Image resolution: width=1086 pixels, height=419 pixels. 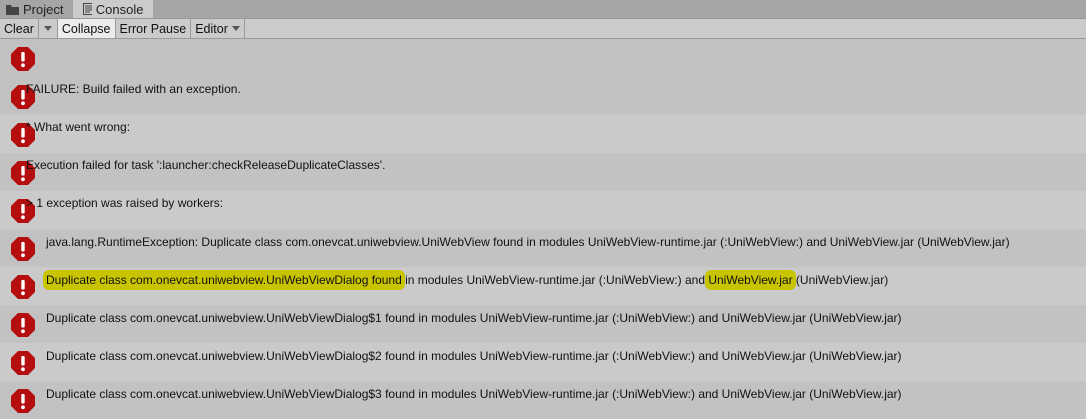 I want to click on folder-icon, so click(x=12, y=9).